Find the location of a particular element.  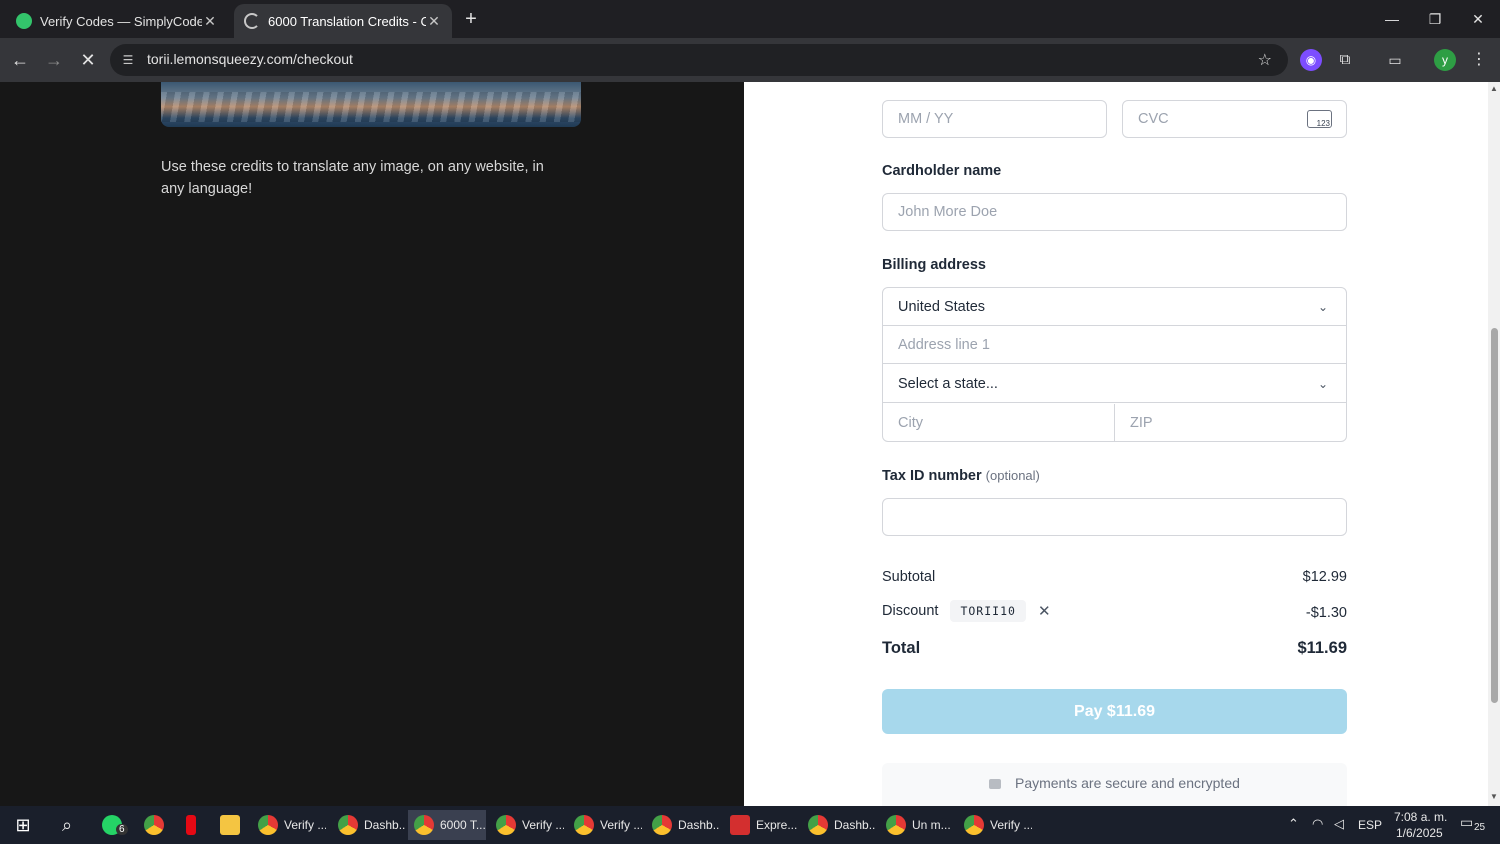

zip-input: ZIP is located at coordinates (1231, 423).